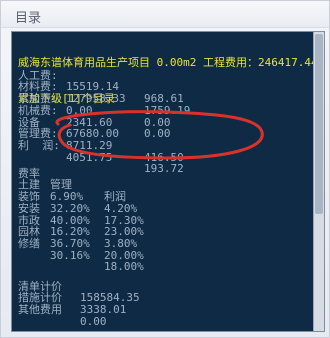 This screenshot has width=330, height=338. I want to click on total-row-measures: 措施计价 3338.01, so click(72, 304).